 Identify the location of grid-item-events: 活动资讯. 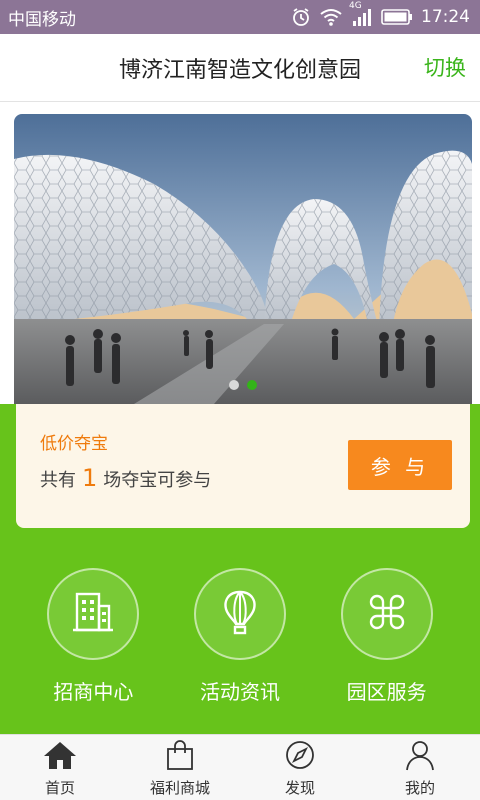
(240, 636).